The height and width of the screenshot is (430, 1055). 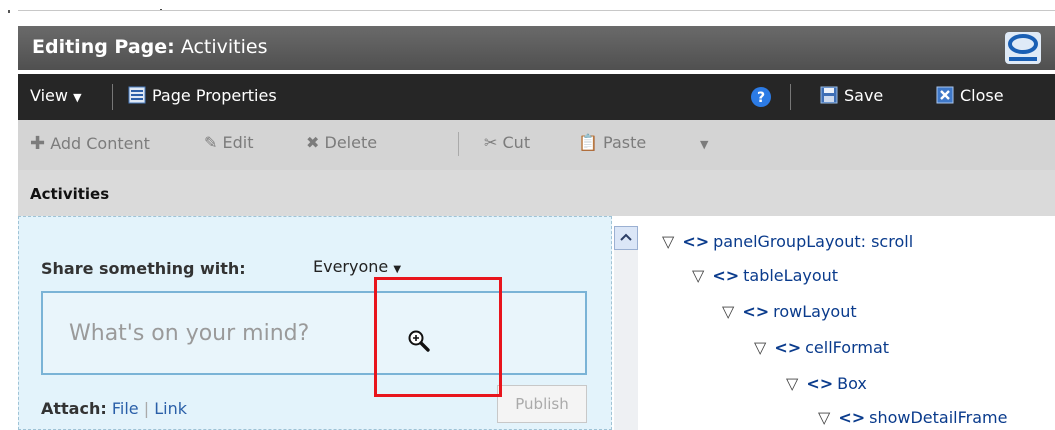 I want to click on tree-node: ▽ <> showDetailFrame, so click(x=912, y=417).